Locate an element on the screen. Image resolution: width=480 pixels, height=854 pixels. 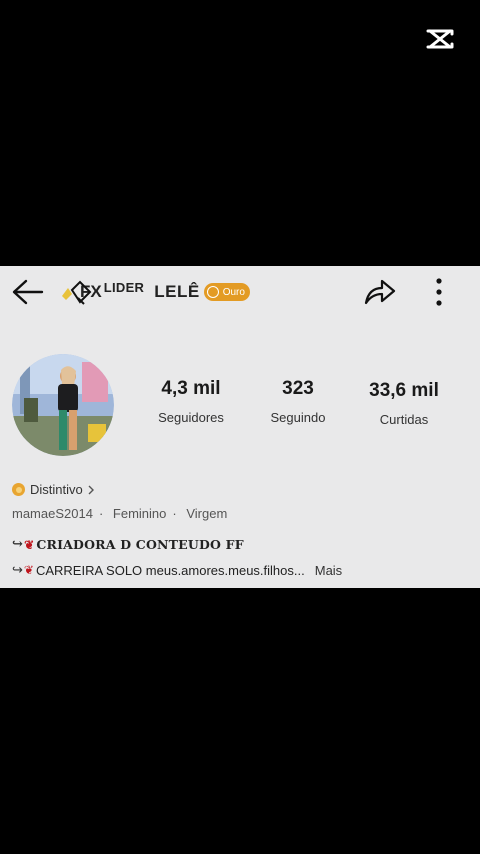
share-icon is located at coordinates (380, 292).